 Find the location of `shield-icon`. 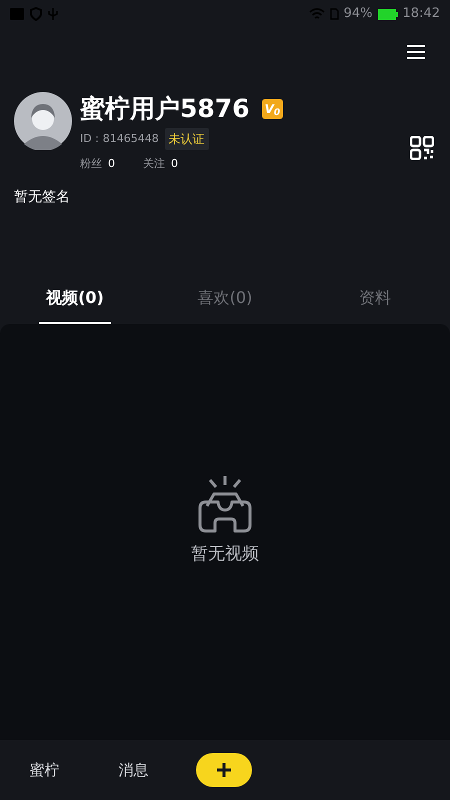

shield-icon is located at coordinates (36, 14).